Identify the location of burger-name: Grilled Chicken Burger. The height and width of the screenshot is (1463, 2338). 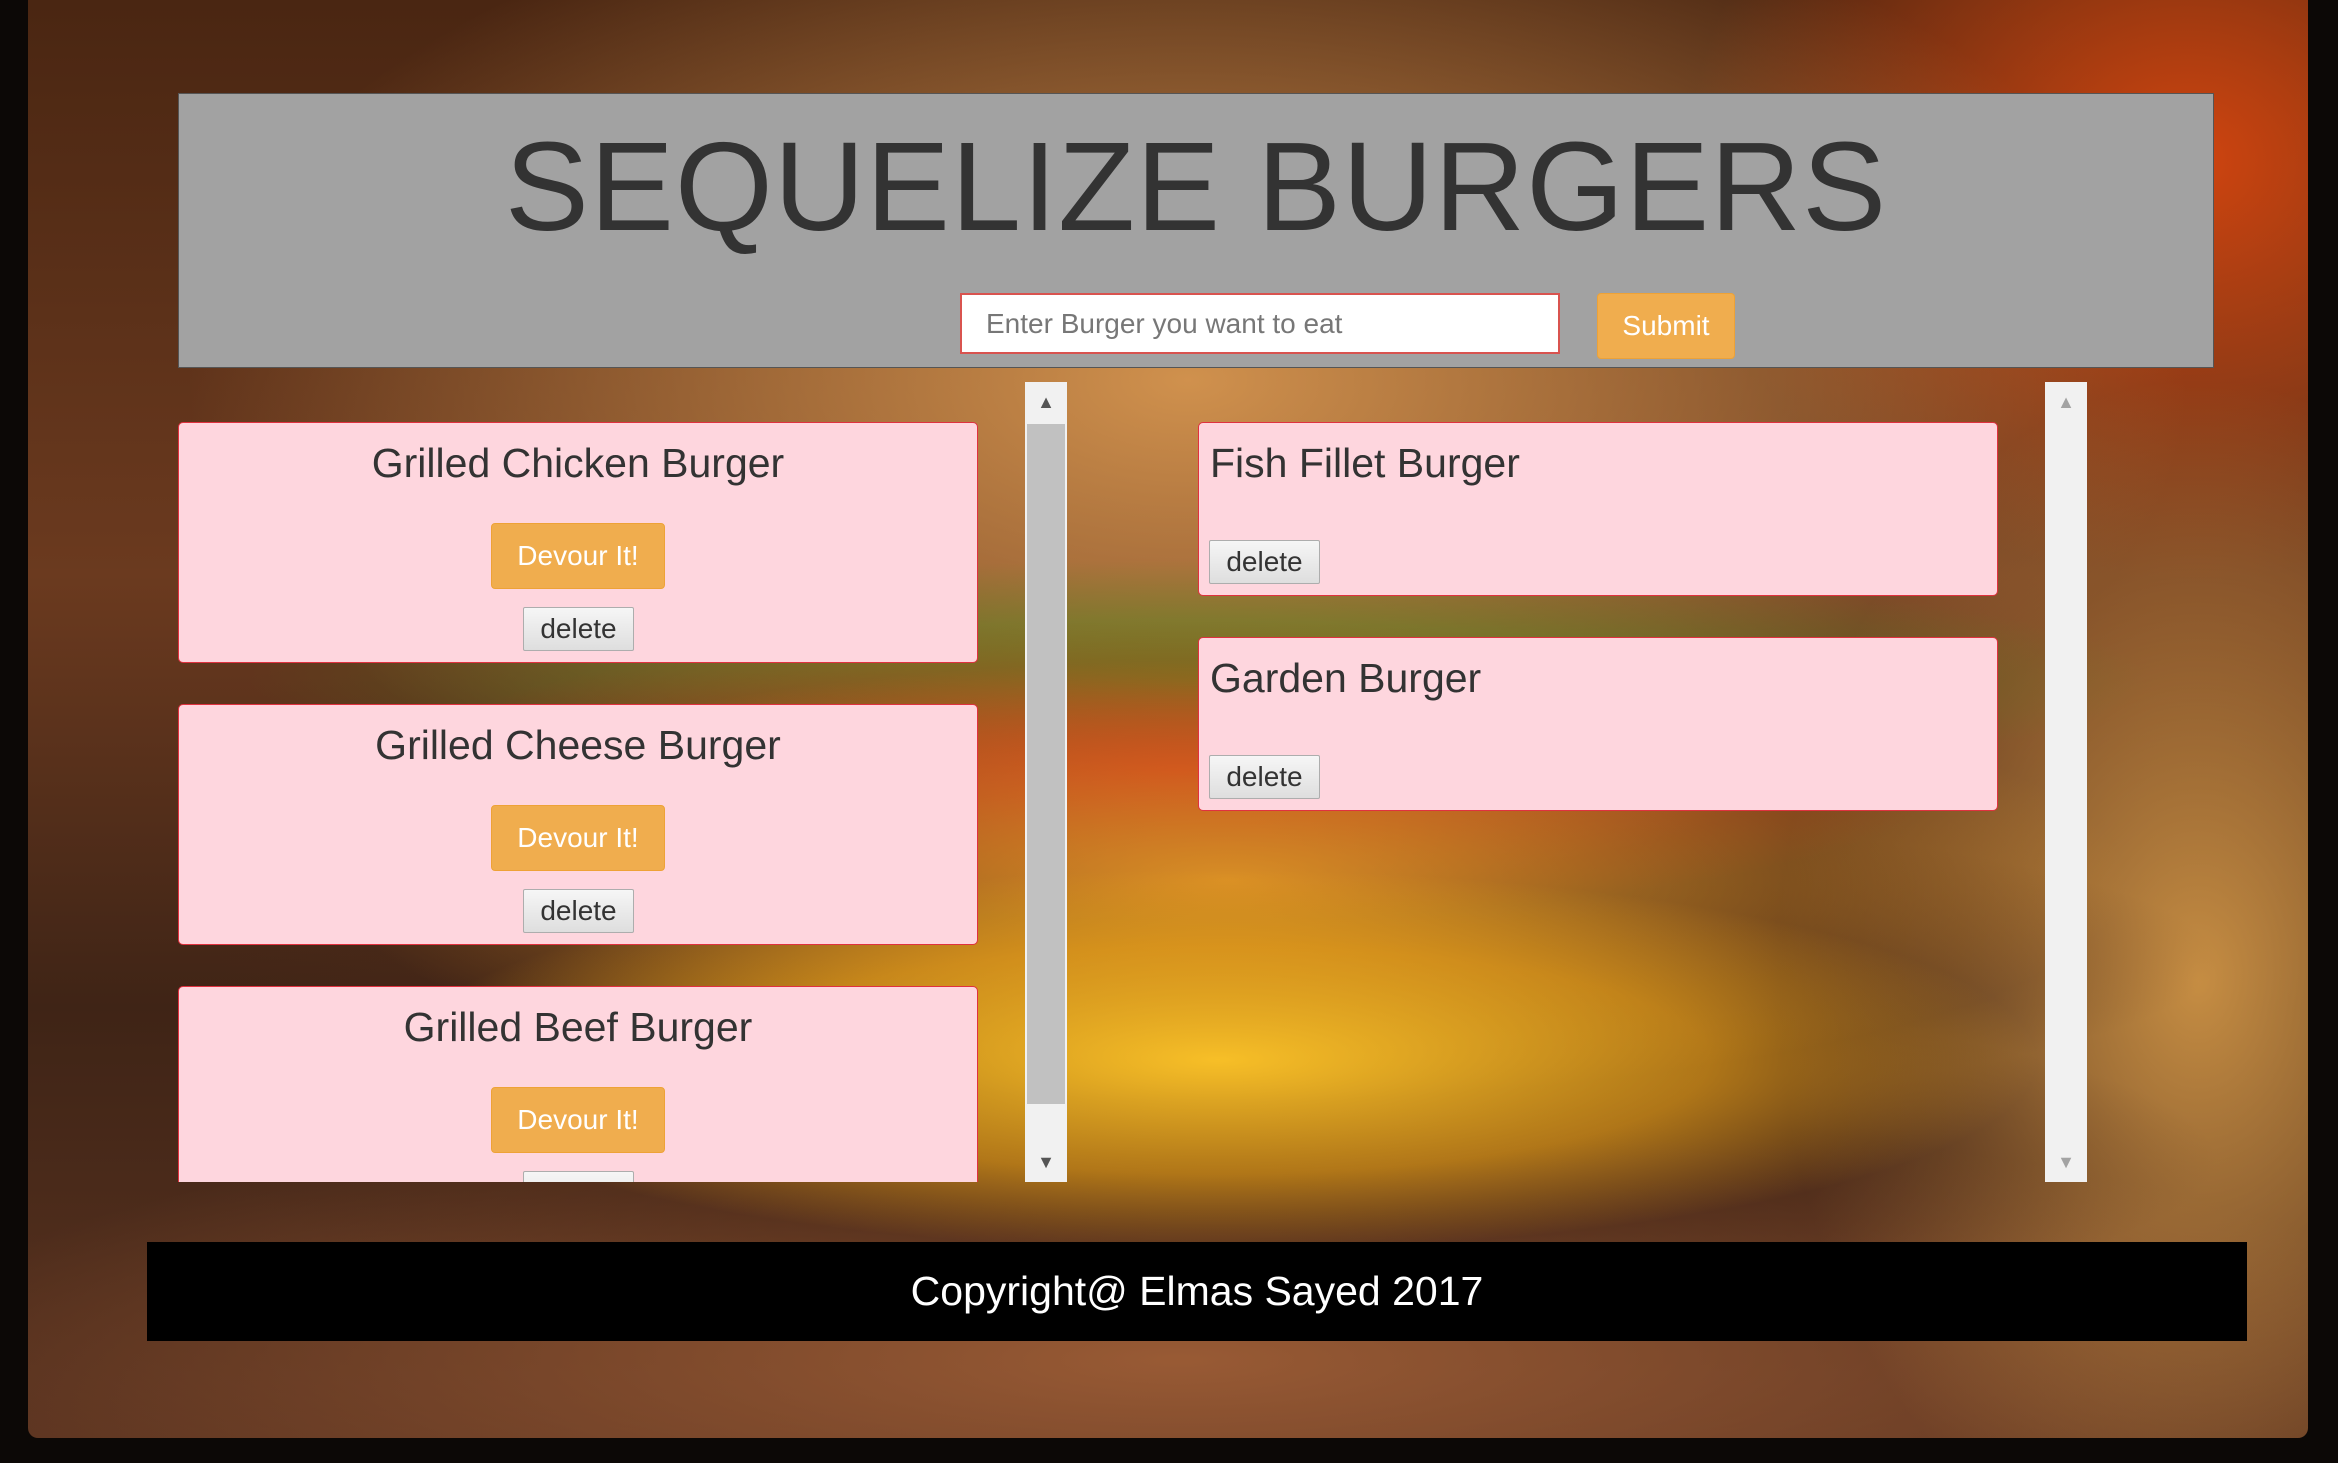
(578, 463).